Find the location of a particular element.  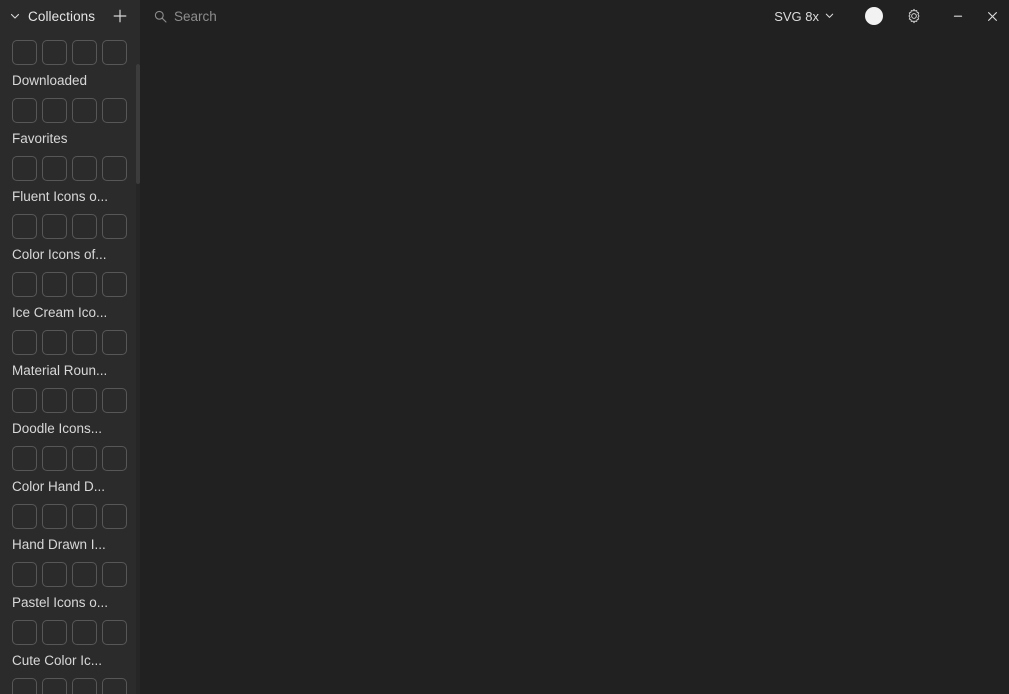

collection-item is located at coordinates (70, 684).